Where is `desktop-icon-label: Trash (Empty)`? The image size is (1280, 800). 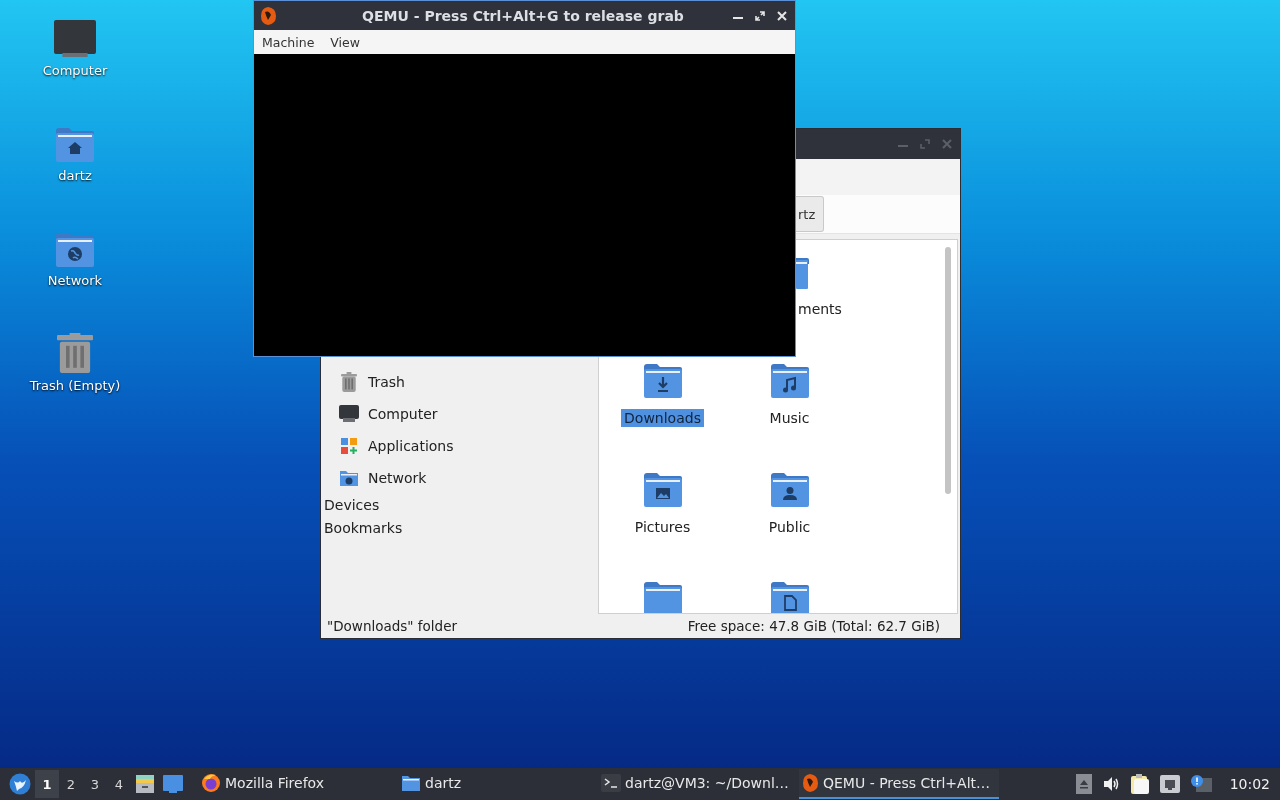
desktop-icon-label: Trash (Empty) is located at coordinates (75, 385).